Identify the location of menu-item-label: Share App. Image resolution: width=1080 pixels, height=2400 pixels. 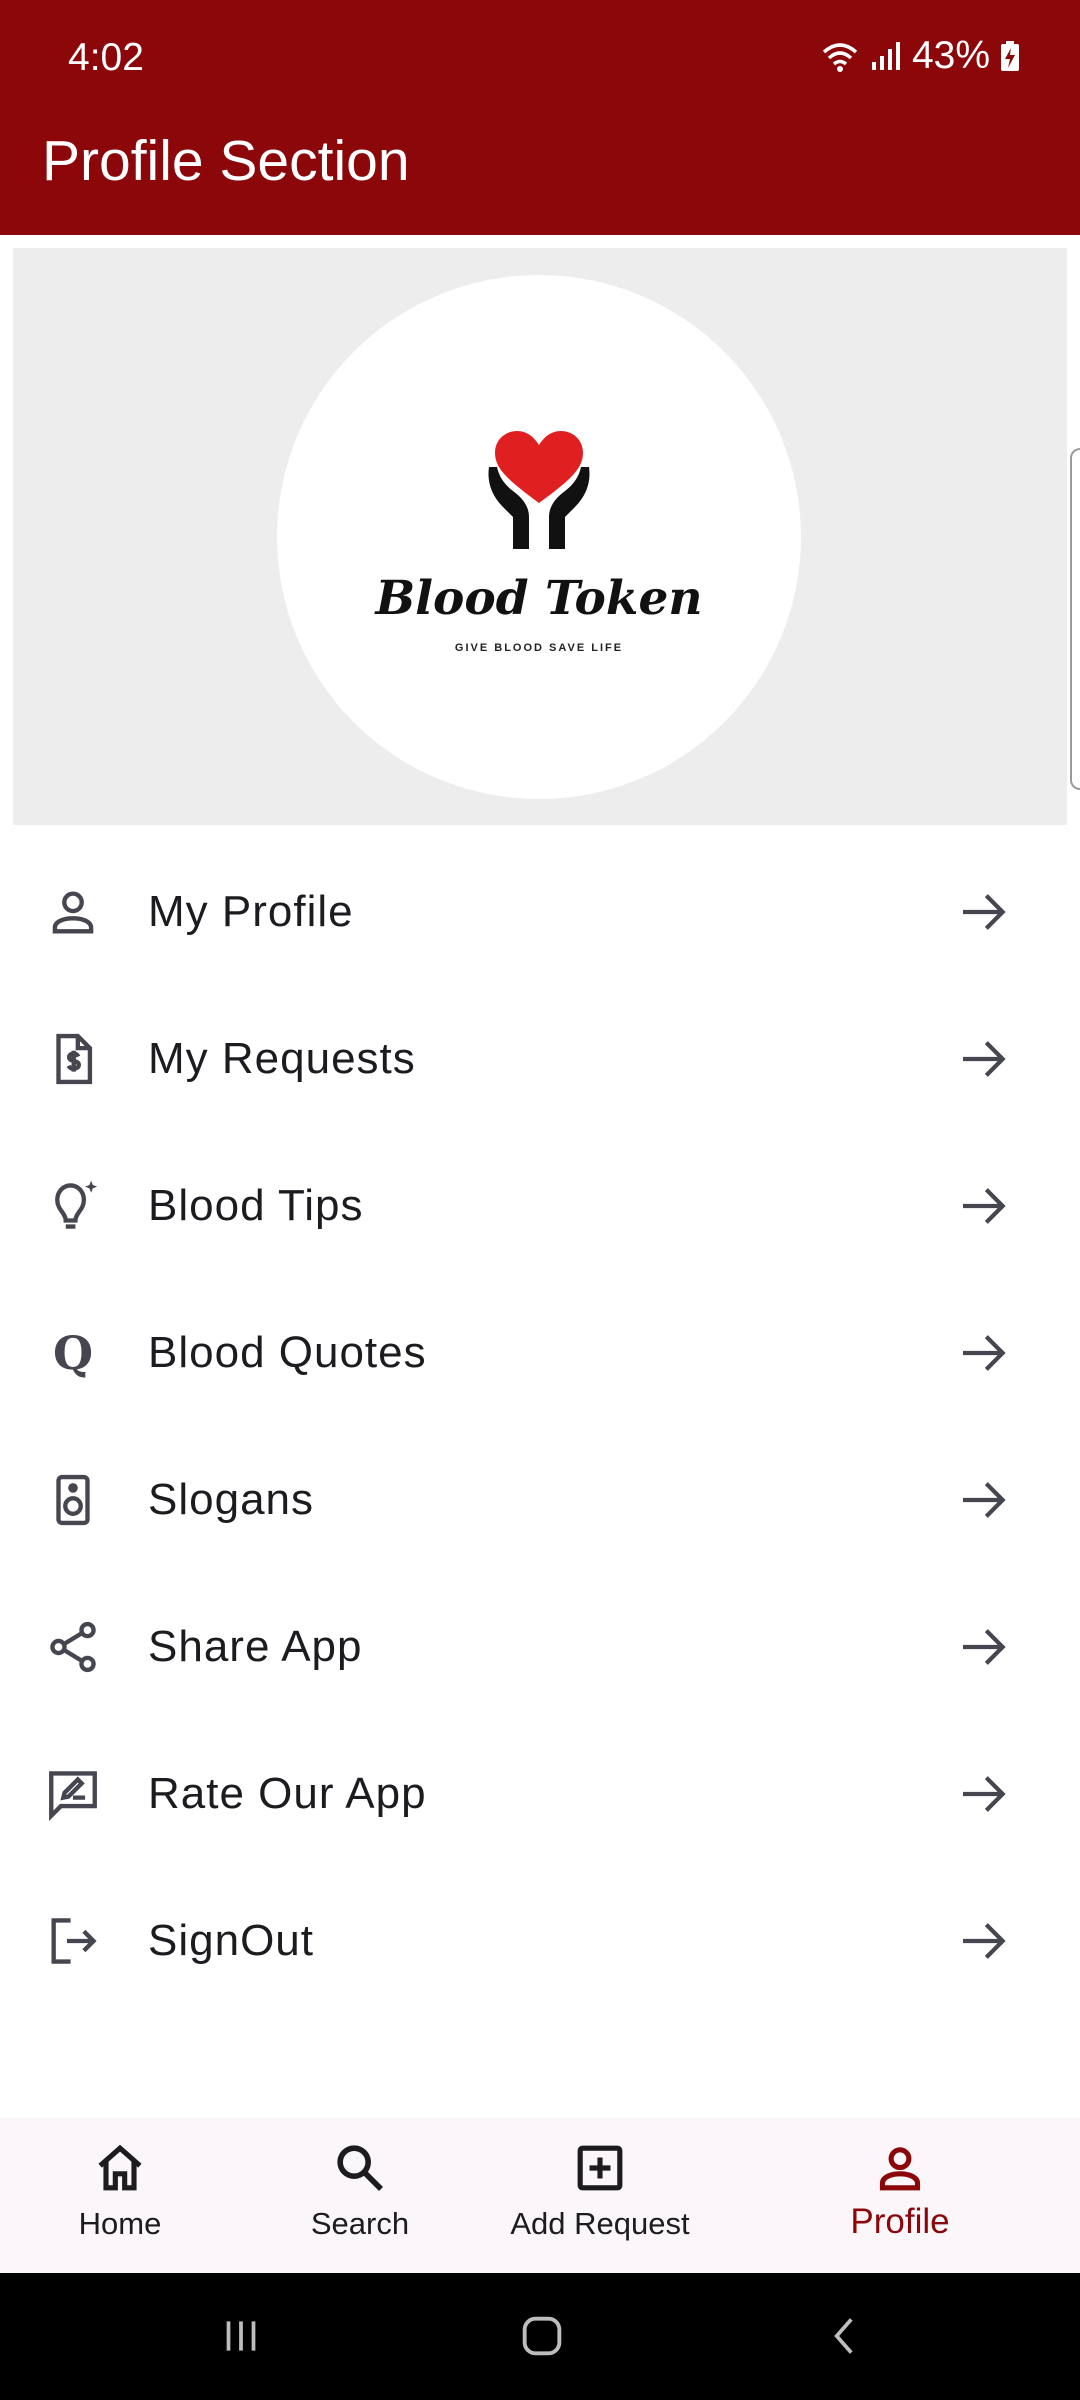
(255, 1646).